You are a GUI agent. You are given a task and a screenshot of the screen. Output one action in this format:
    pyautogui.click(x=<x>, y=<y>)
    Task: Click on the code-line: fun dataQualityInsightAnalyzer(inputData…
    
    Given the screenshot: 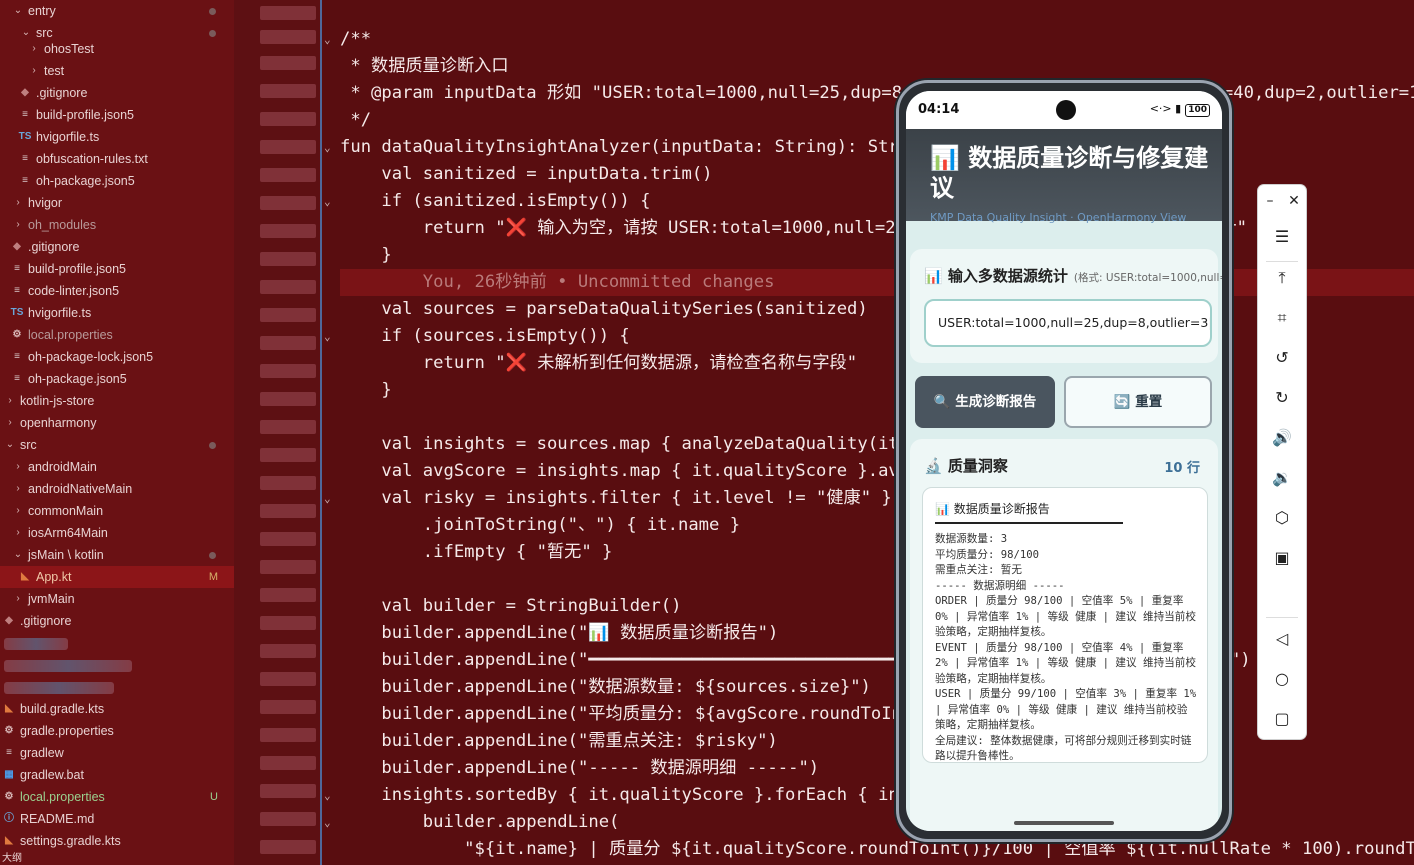 What is the action you would take?
    pyautogui.click(x=645, y=147)
    